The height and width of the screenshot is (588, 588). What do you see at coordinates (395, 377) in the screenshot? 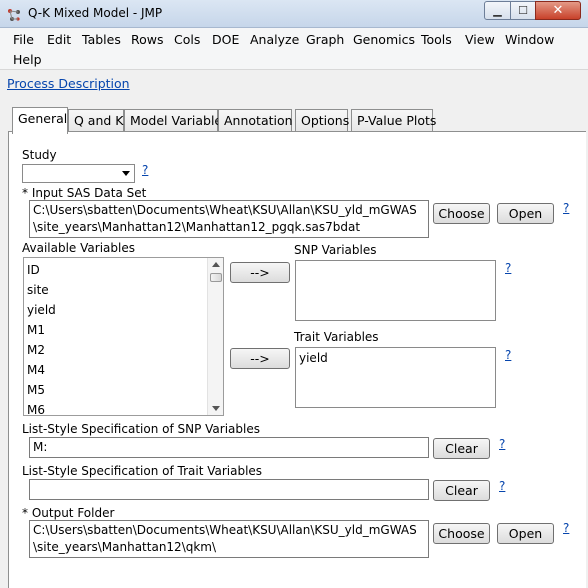
I see `trait-variables-list: yield` at bounding box center [395, 377].